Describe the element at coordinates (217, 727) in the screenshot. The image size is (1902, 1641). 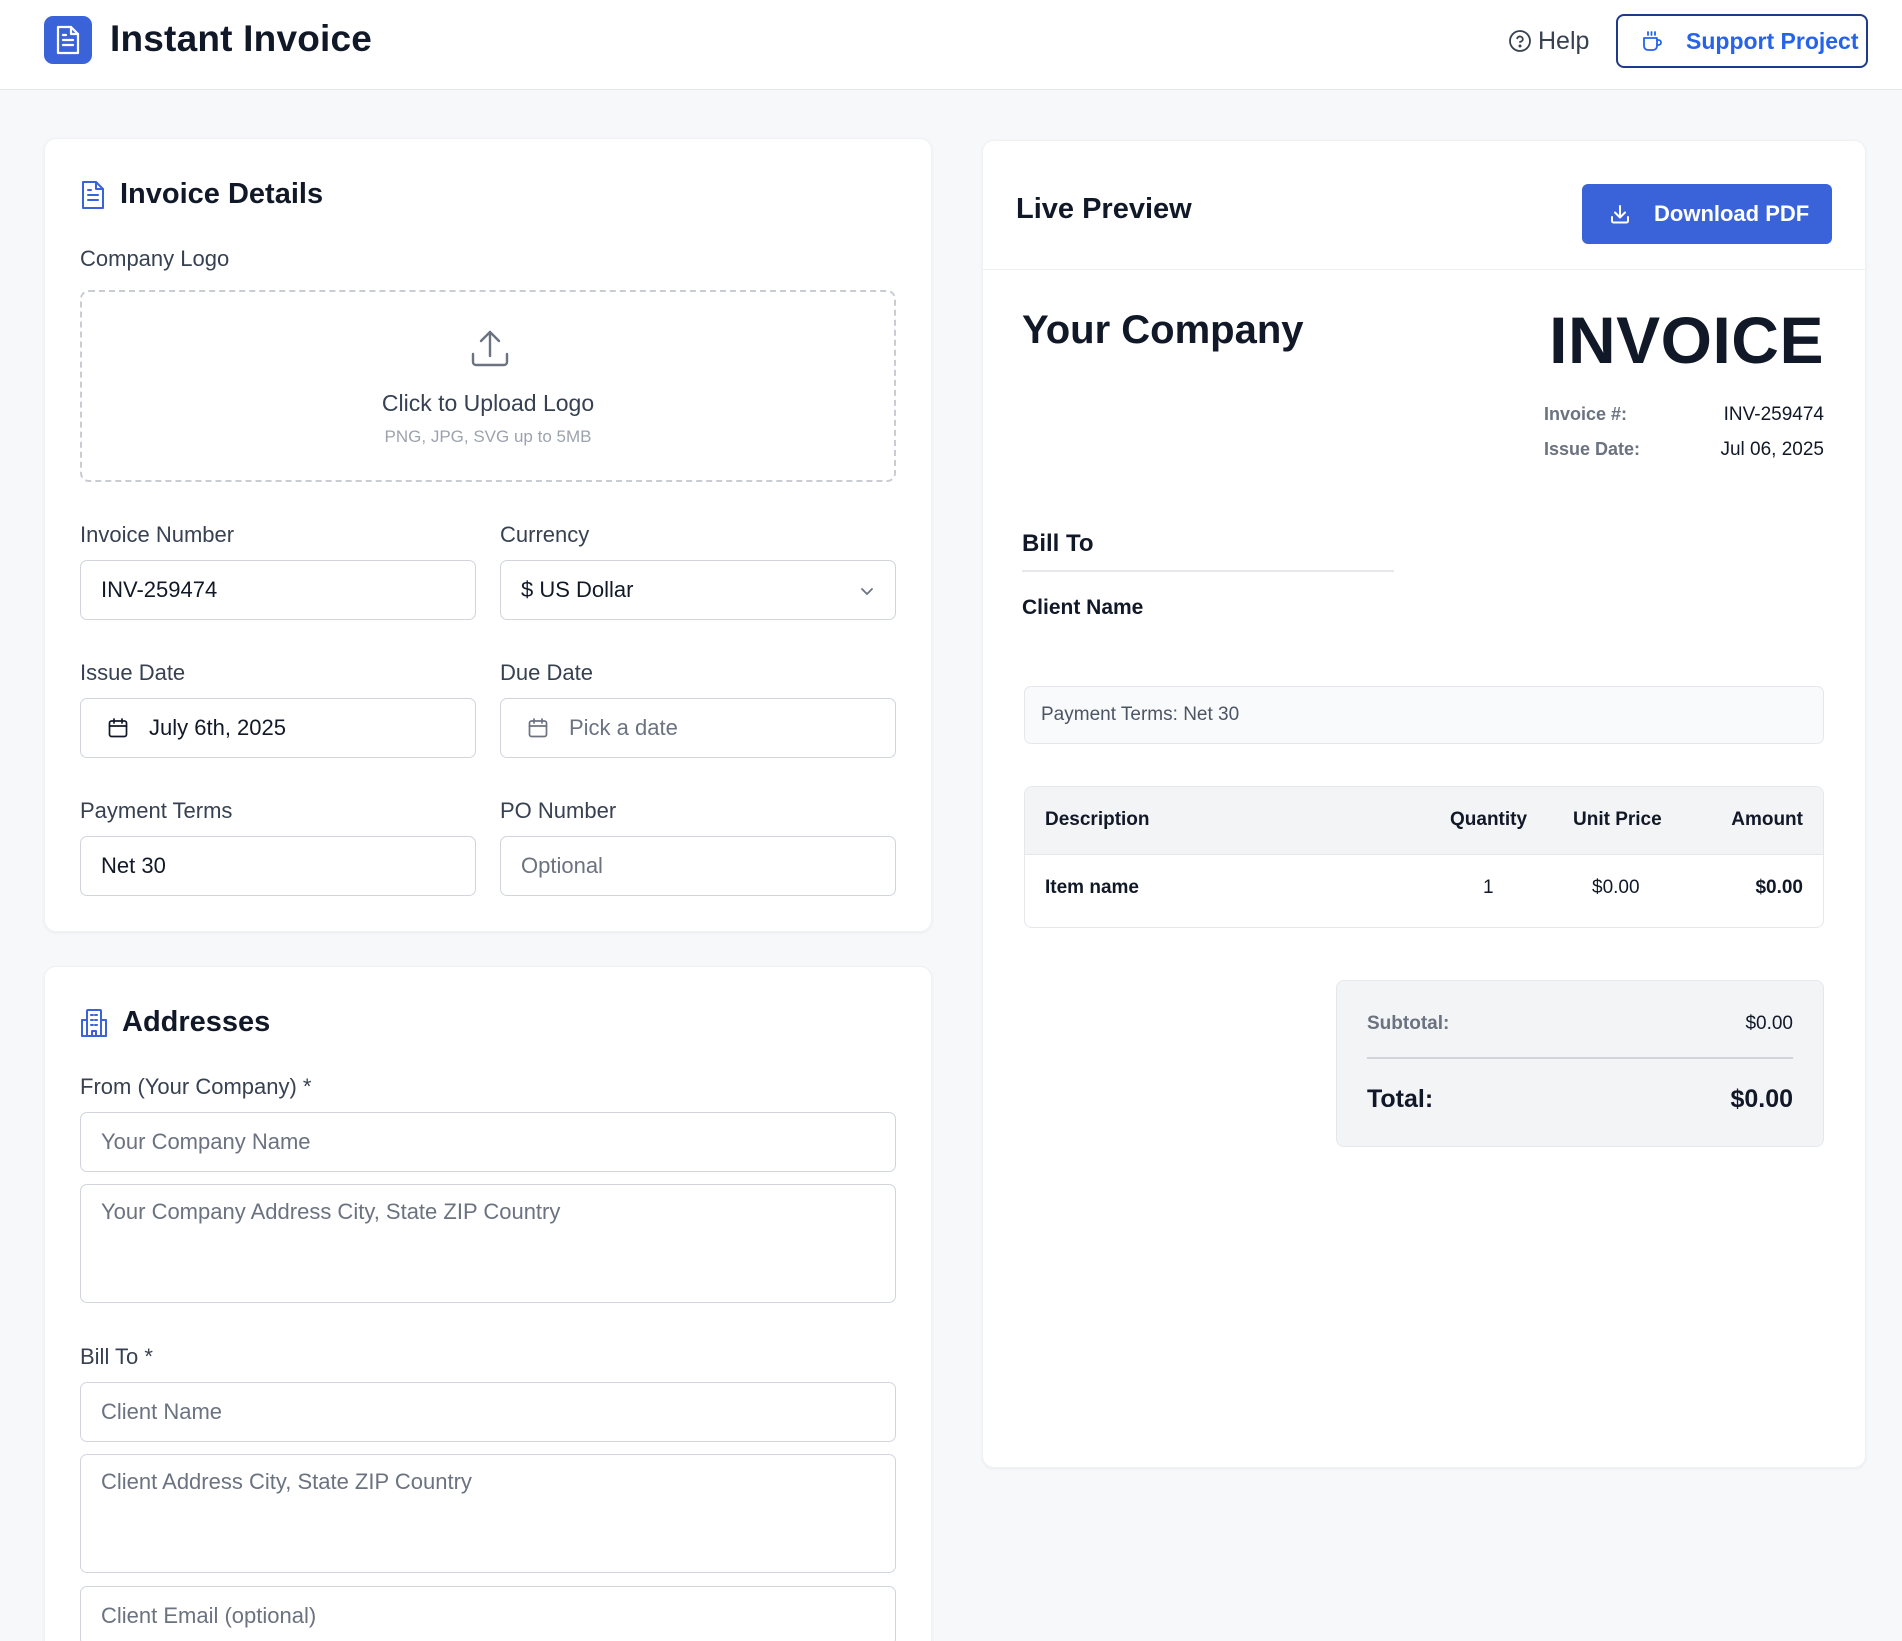
I see `issue-date-value: July 6th, 2025` at that location.